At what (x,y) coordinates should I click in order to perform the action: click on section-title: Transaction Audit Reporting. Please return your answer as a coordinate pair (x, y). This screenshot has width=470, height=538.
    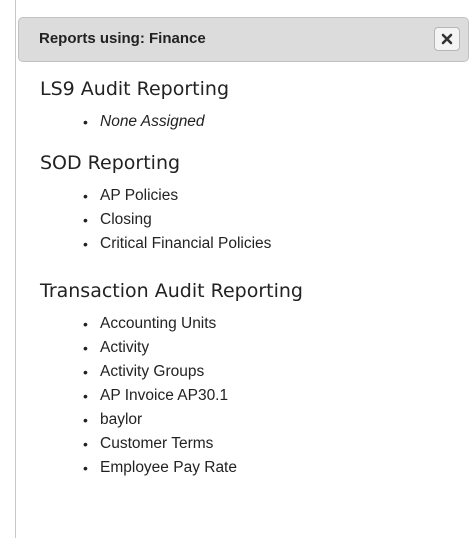
    Looking at the image, I should click on (171, 291).